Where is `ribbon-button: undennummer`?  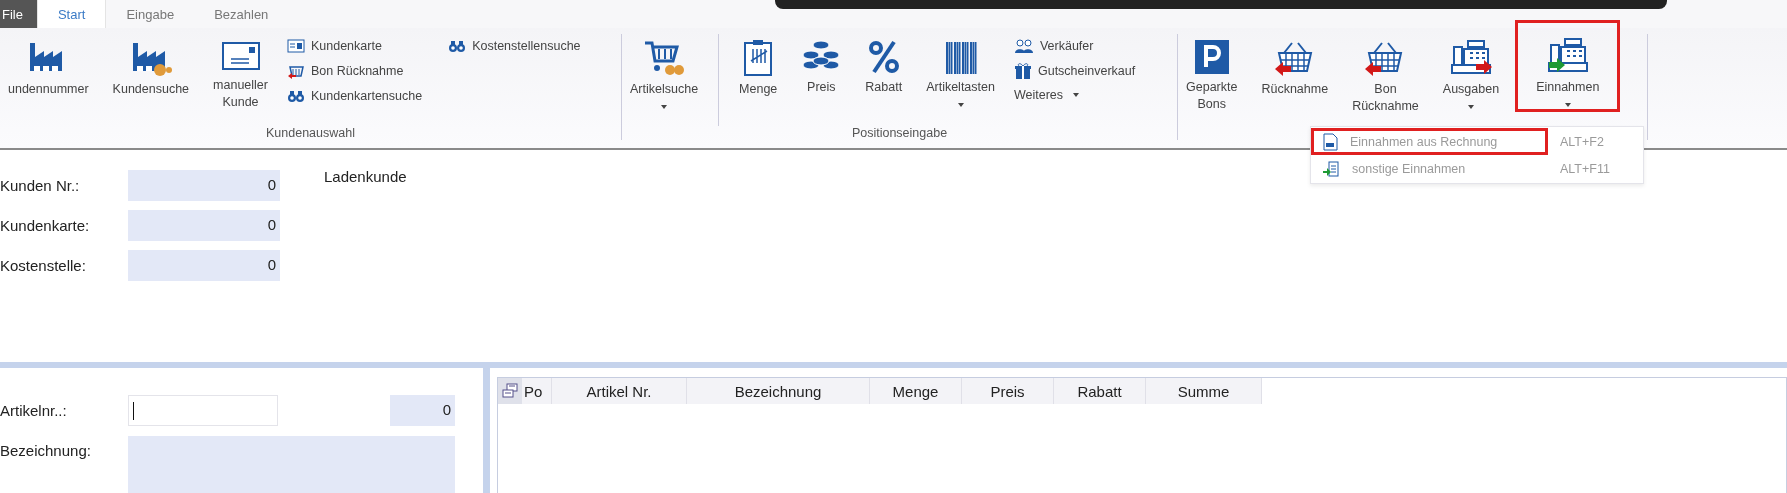
ribbon-button: undennummer is located at coordinates (48, 68).